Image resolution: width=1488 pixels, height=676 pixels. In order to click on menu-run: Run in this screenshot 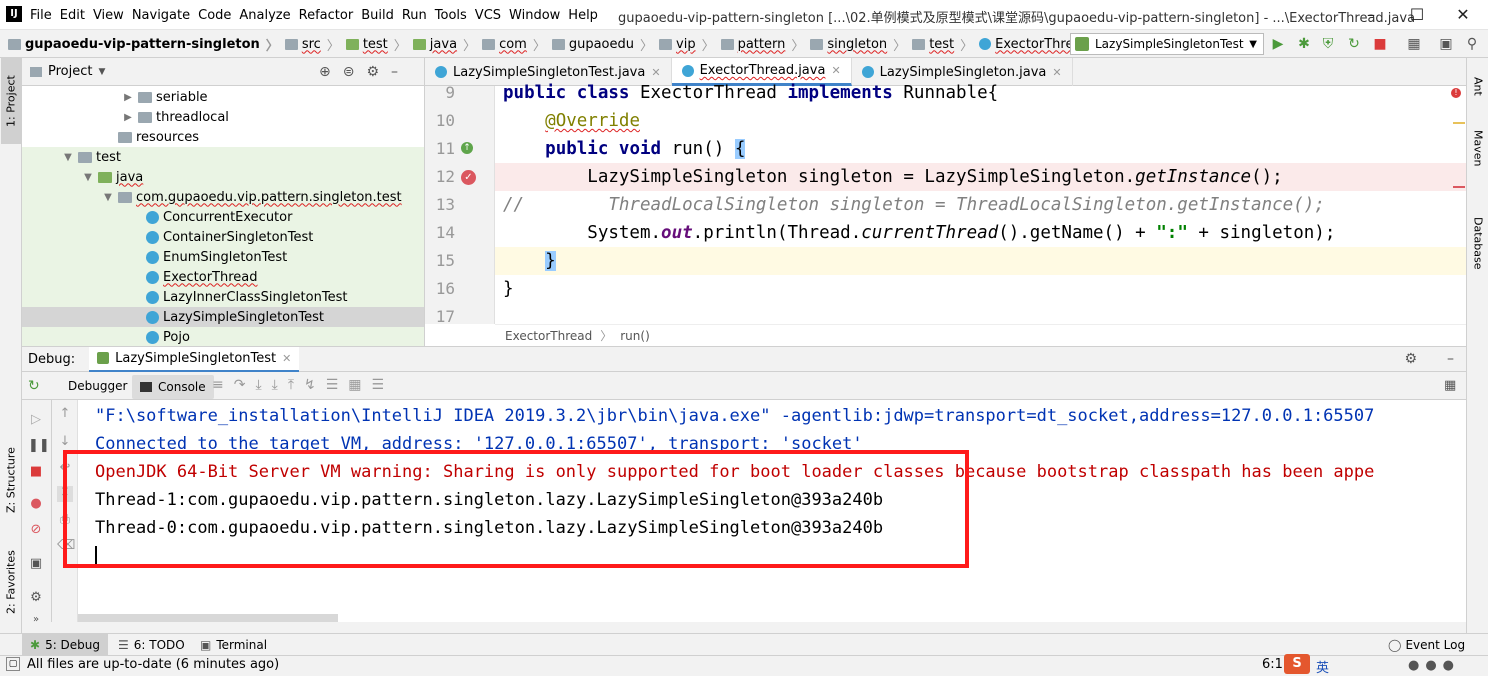, I will do `click(414, 15)`.